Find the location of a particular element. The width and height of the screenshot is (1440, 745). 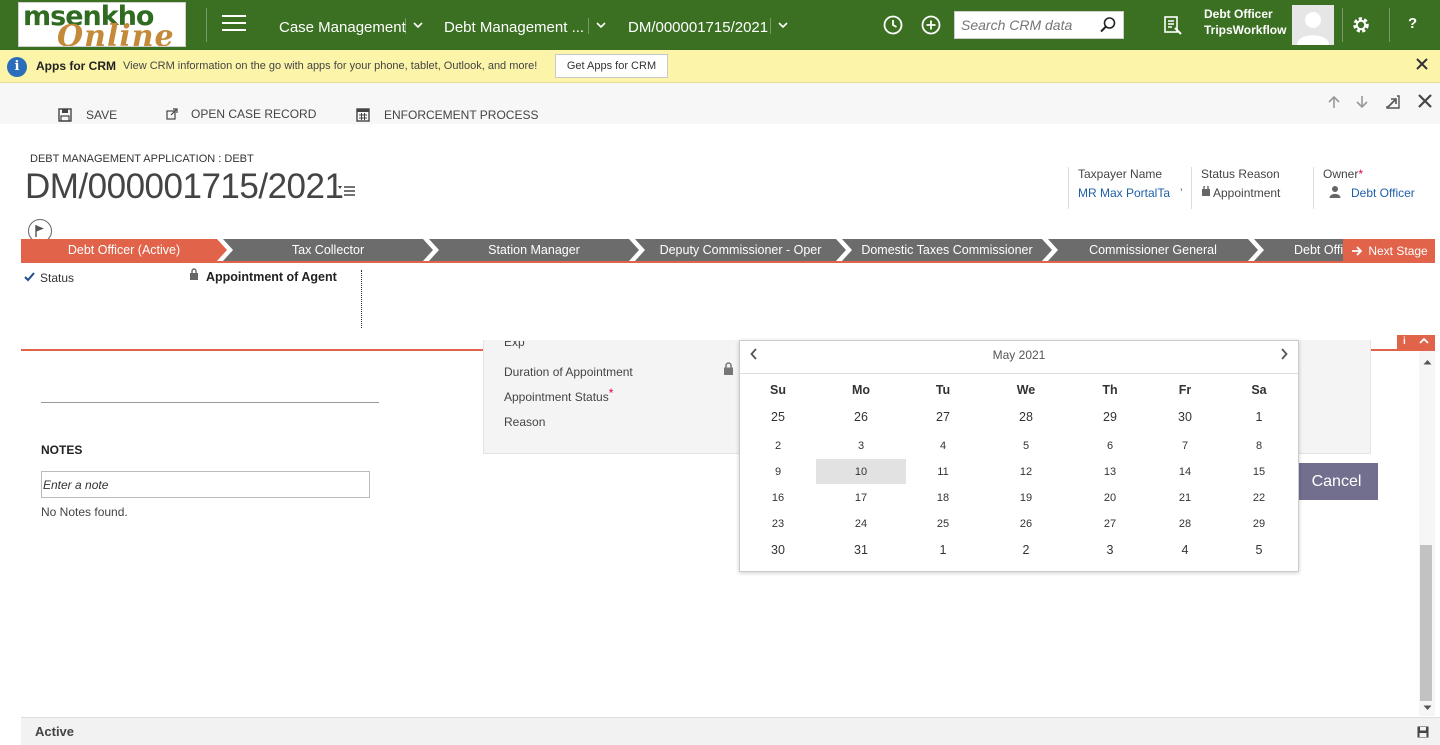

calendar-day: 13 is located at coordinates (1110, 472).